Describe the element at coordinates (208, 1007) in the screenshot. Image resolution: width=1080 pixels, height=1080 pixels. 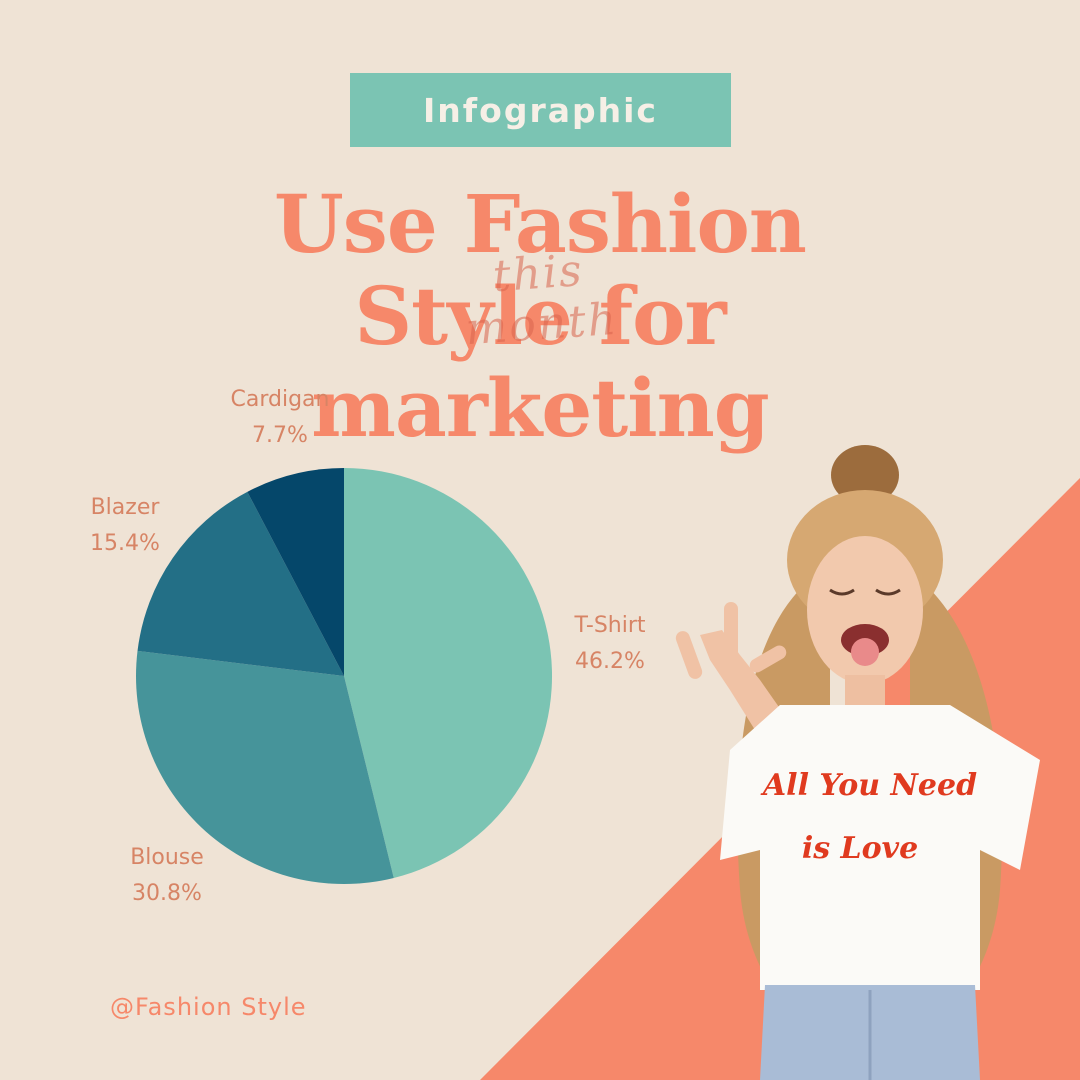
I see `social-handle: @Fashion Style` at that location.